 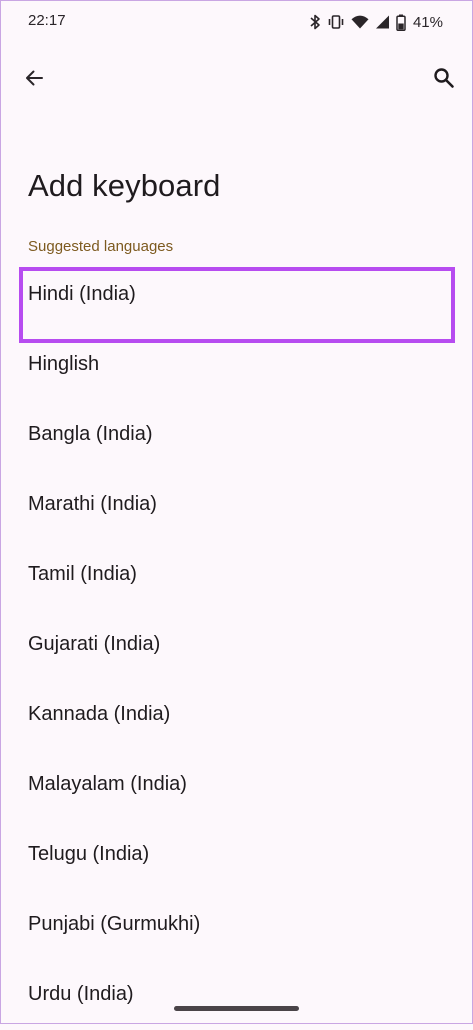 What do you see at coordinates (236, 365) in the screenshot?
I see `language-item-hinglish: Hinglish` at bounding box center [236, 365].